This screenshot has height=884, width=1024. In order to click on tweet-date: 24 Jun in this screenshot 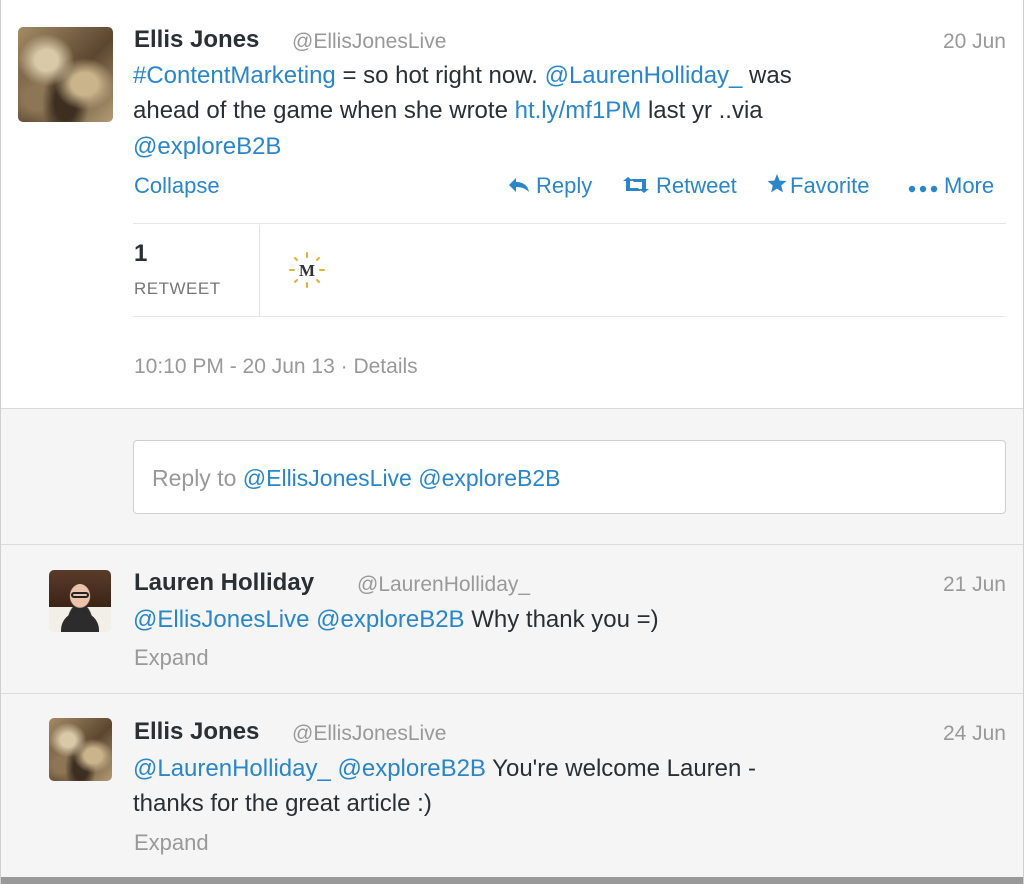, I will do `click(974, 734)`.